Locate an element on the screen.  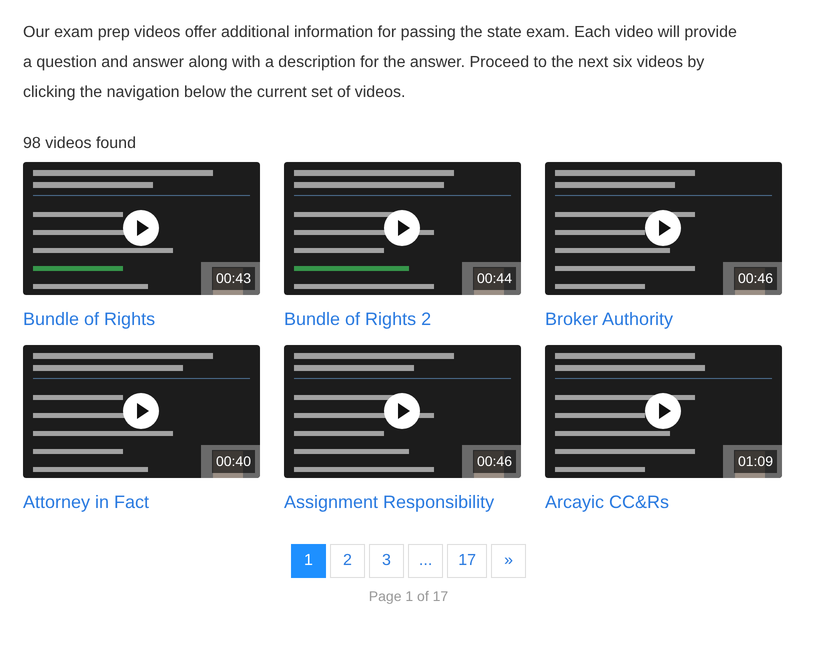
video-title-link: Attorney in Fact is located at coordinates (141, 502).